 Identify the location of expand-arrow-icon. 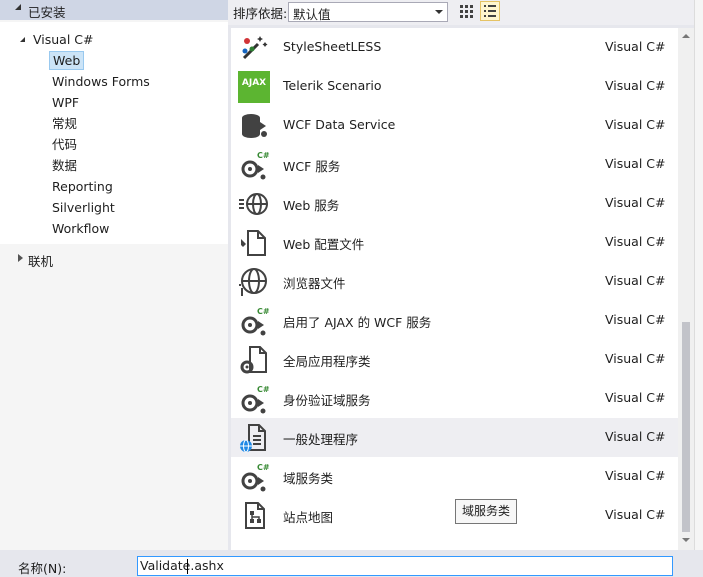
(22, 39).